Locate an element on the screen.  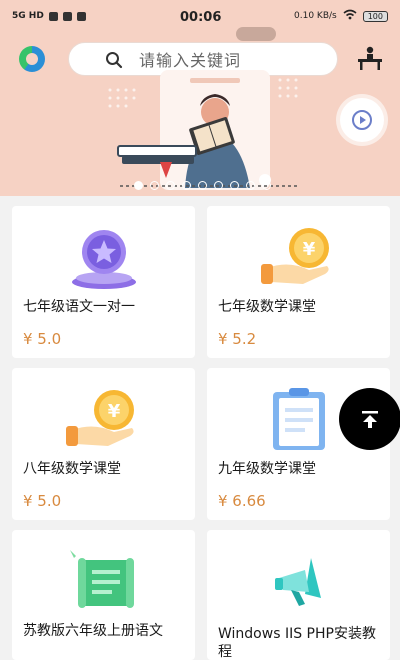
megaphone-icon is located at coordinates (297, 582).